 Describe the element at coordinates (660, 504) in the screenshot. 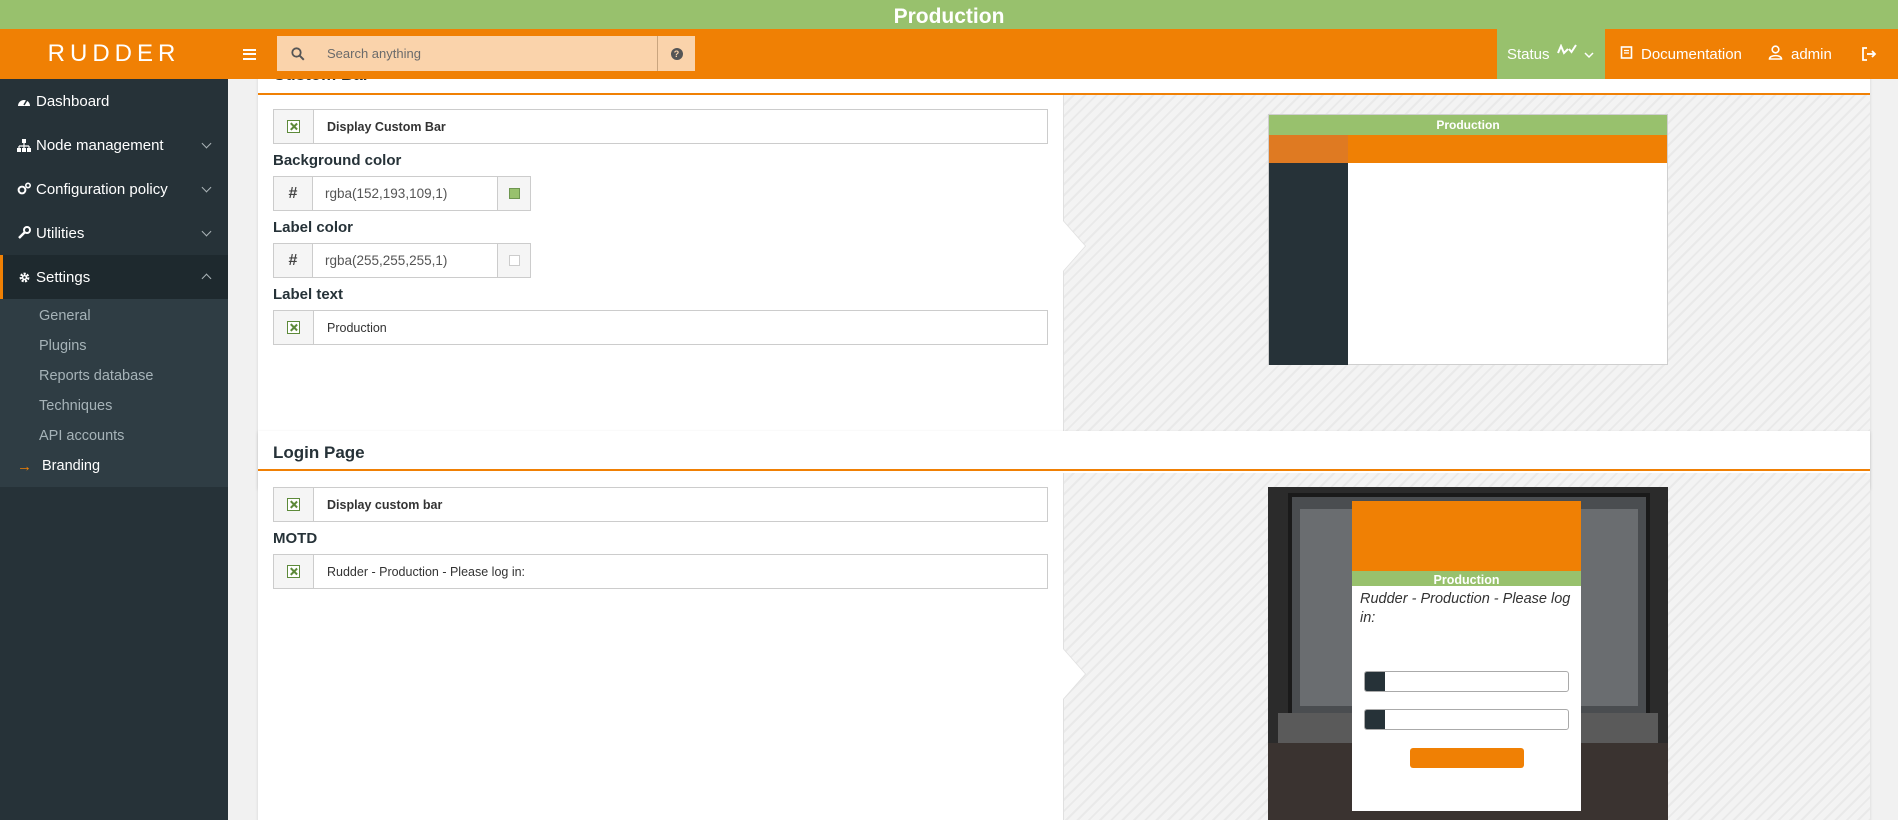

I see `display-login-bar-checkbox: Display custom bar` at that location.